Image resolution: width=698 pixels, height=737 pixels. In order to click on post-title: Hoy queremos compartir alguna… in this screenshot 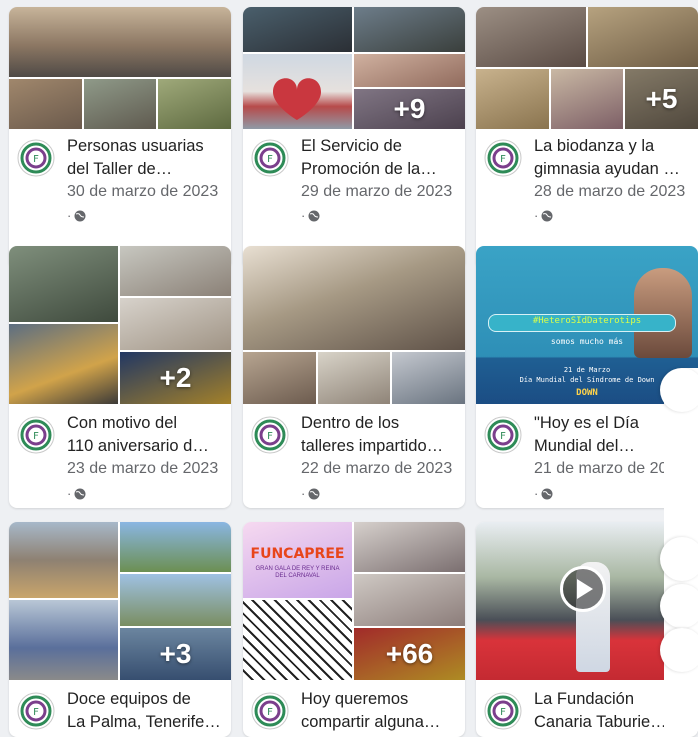, I will do `click(380, 711)`.